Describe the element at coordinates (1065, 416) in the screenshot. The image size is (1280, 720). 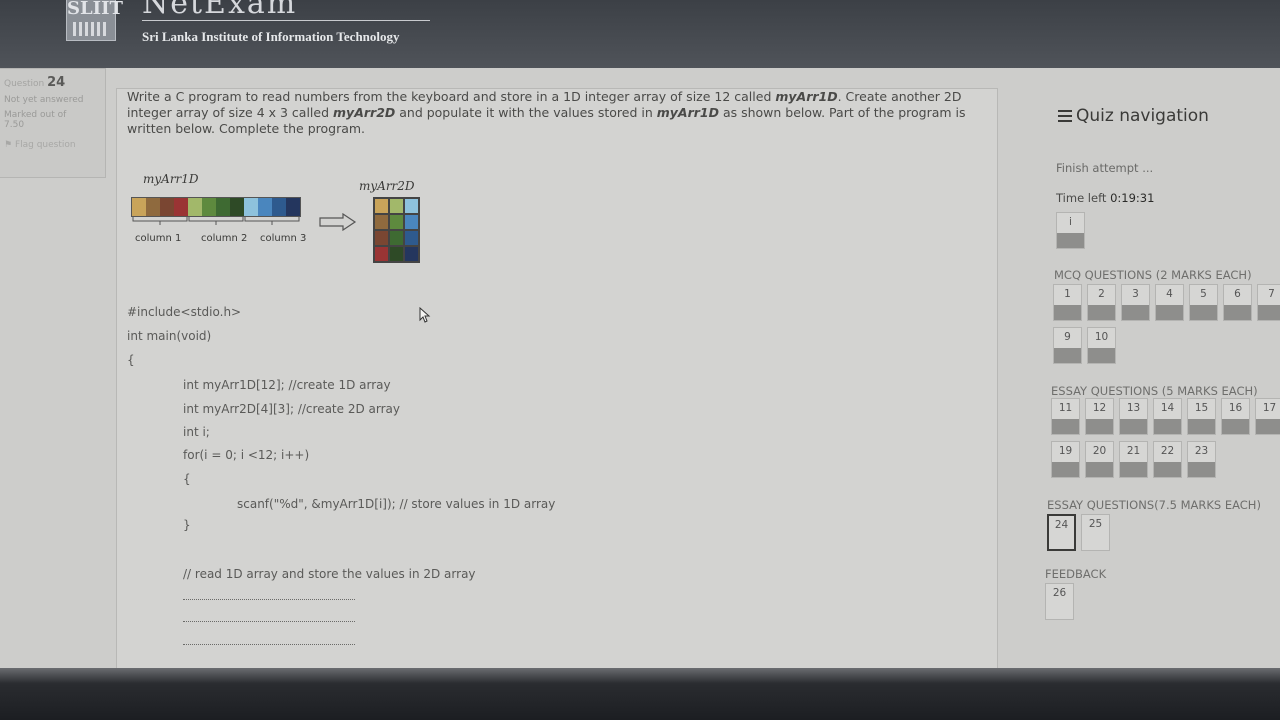
I see `question-nav-button-11: 11` at that location.